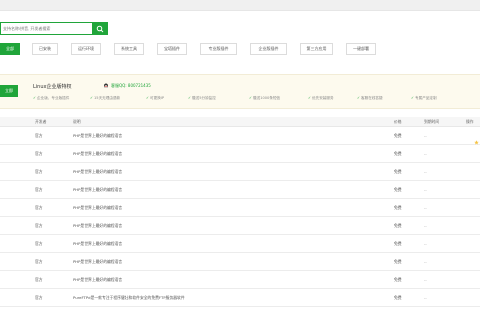  I want to click on search-button, so click(100, 28).